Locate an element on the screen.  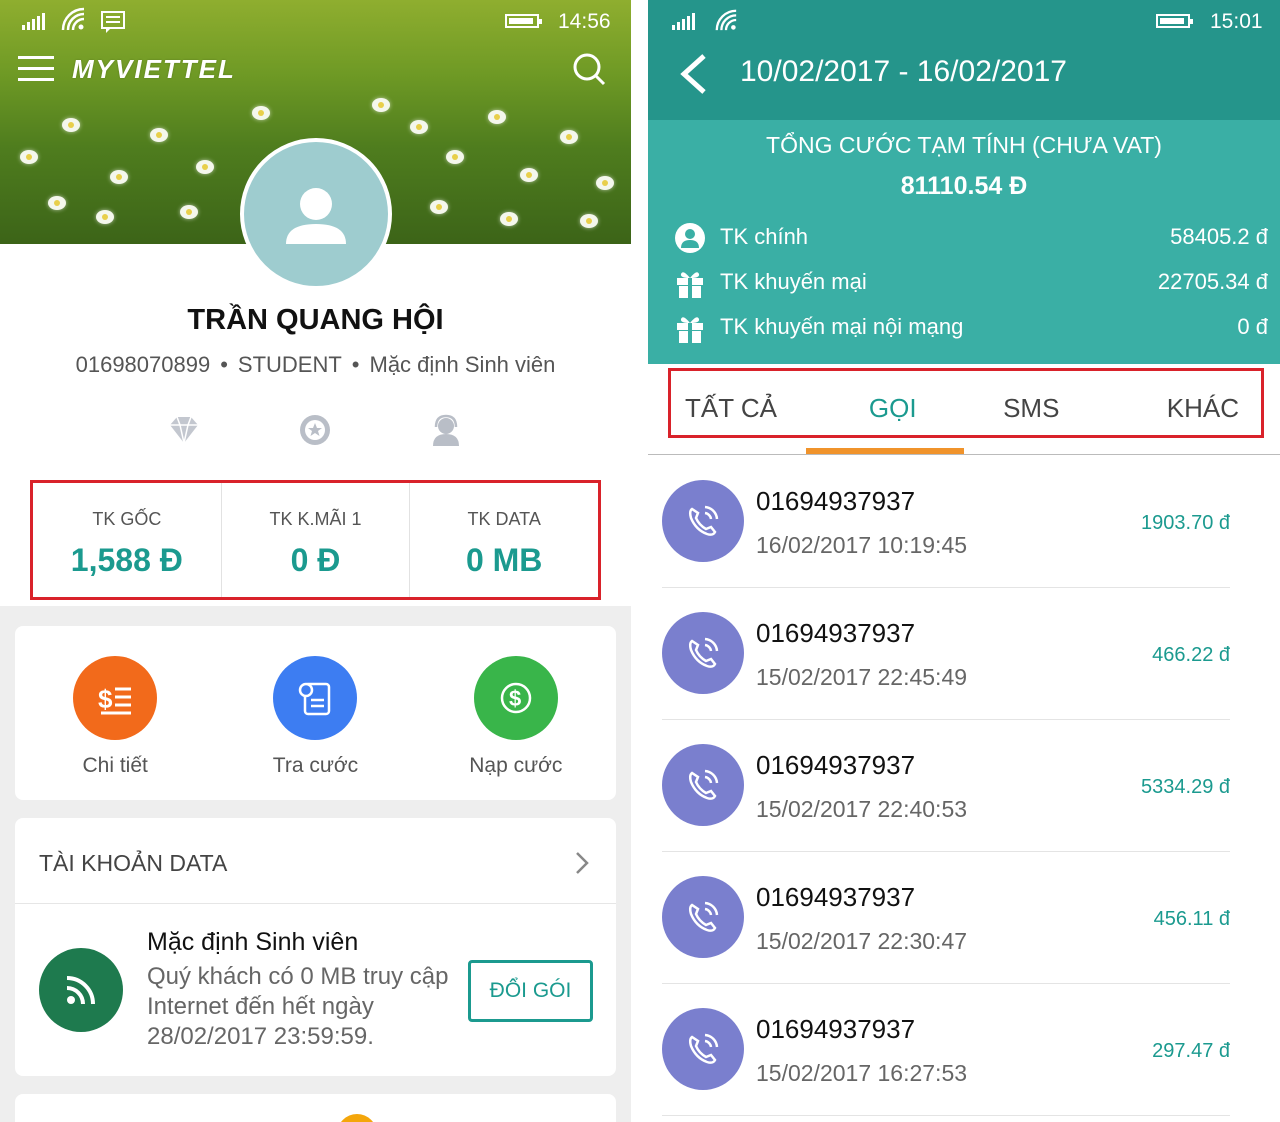
call-amount: 1903.70 đ is located at coordinates (1185, 523).